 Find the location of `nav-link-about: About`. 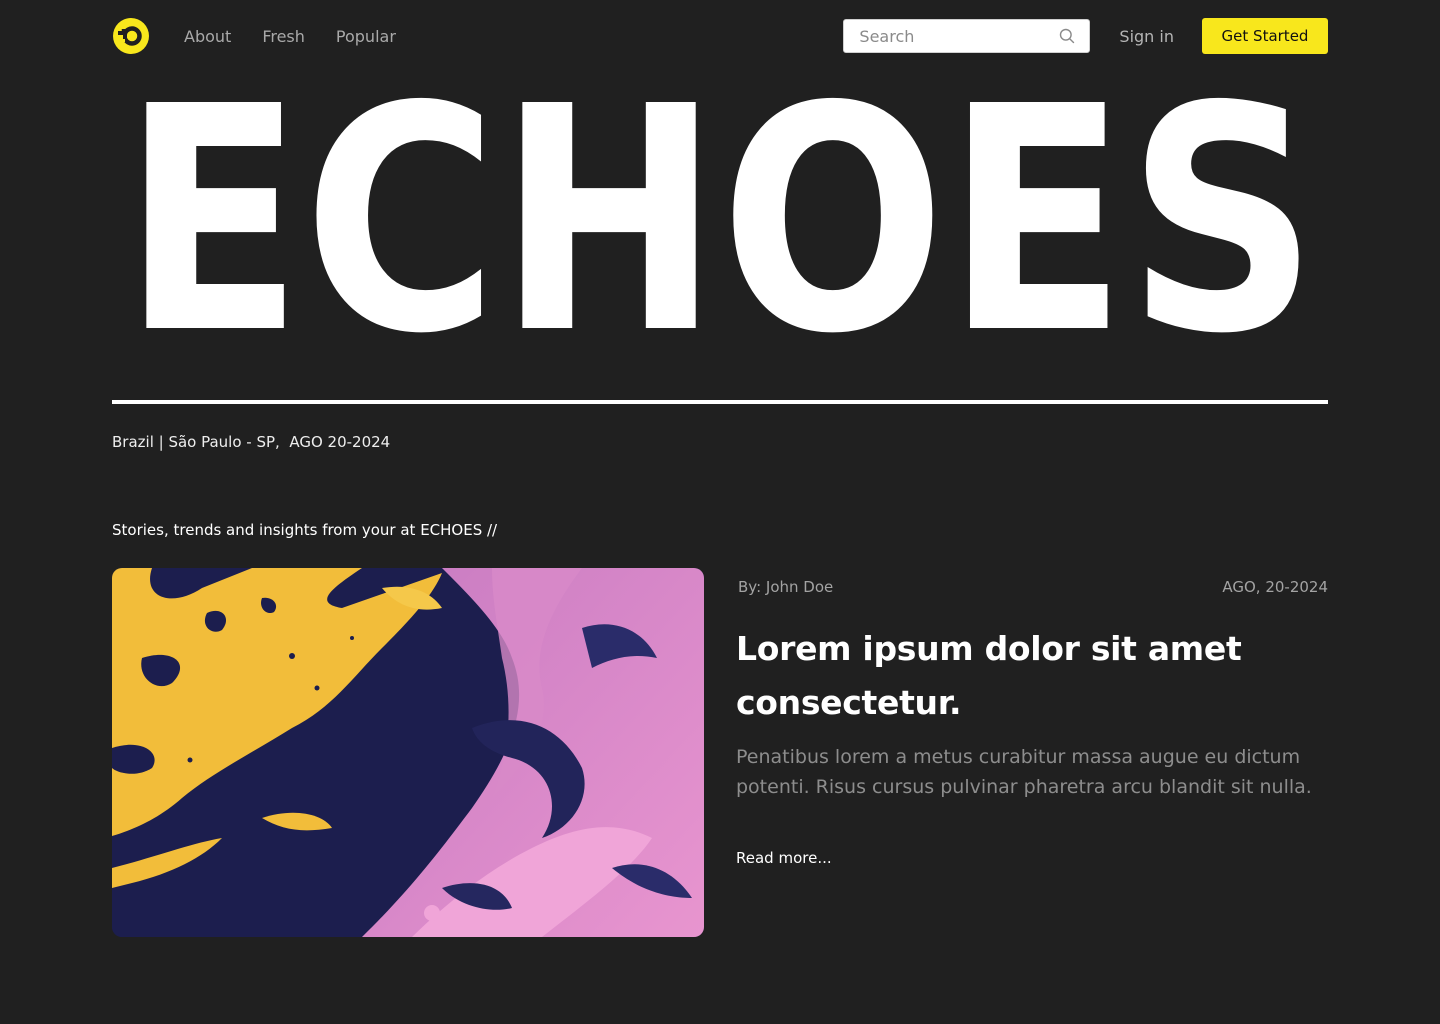

nav-link-about: About is located at coordinates (207, 36).